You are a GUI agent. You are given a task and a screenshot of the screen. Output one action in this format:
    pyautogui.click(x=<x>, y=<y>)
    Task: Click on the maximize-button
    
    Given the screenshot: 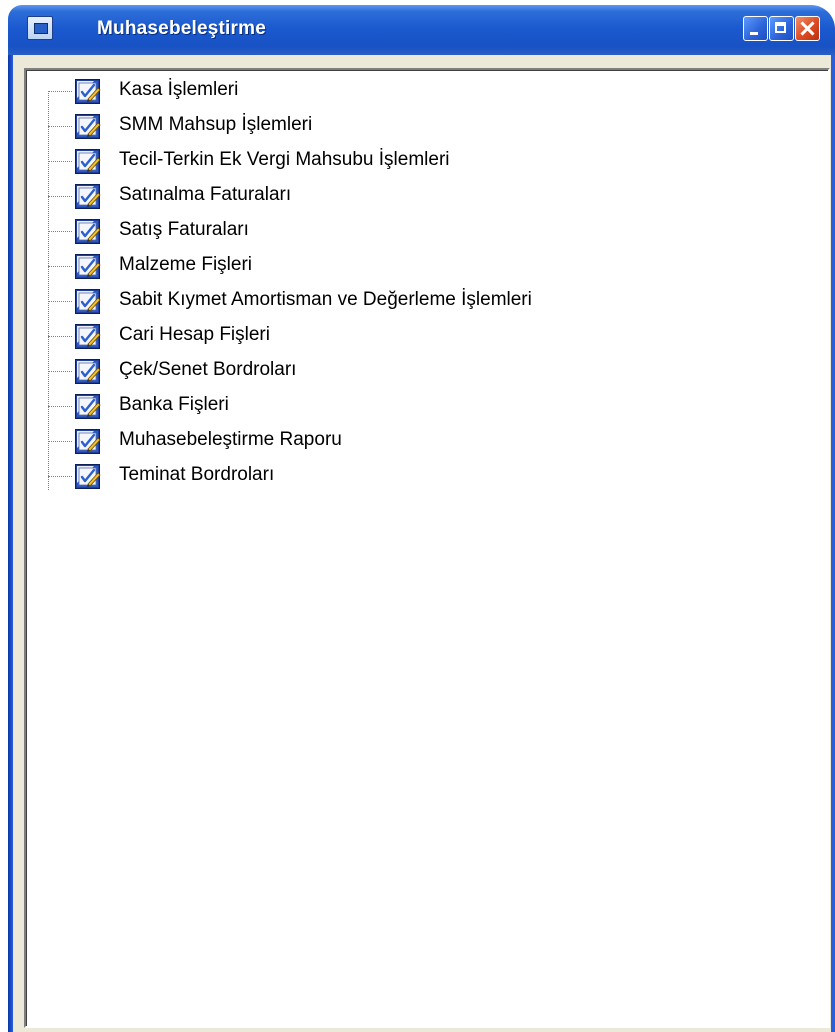 What is the action you would take?
    pyautogui.click(x=781, y=28)
    